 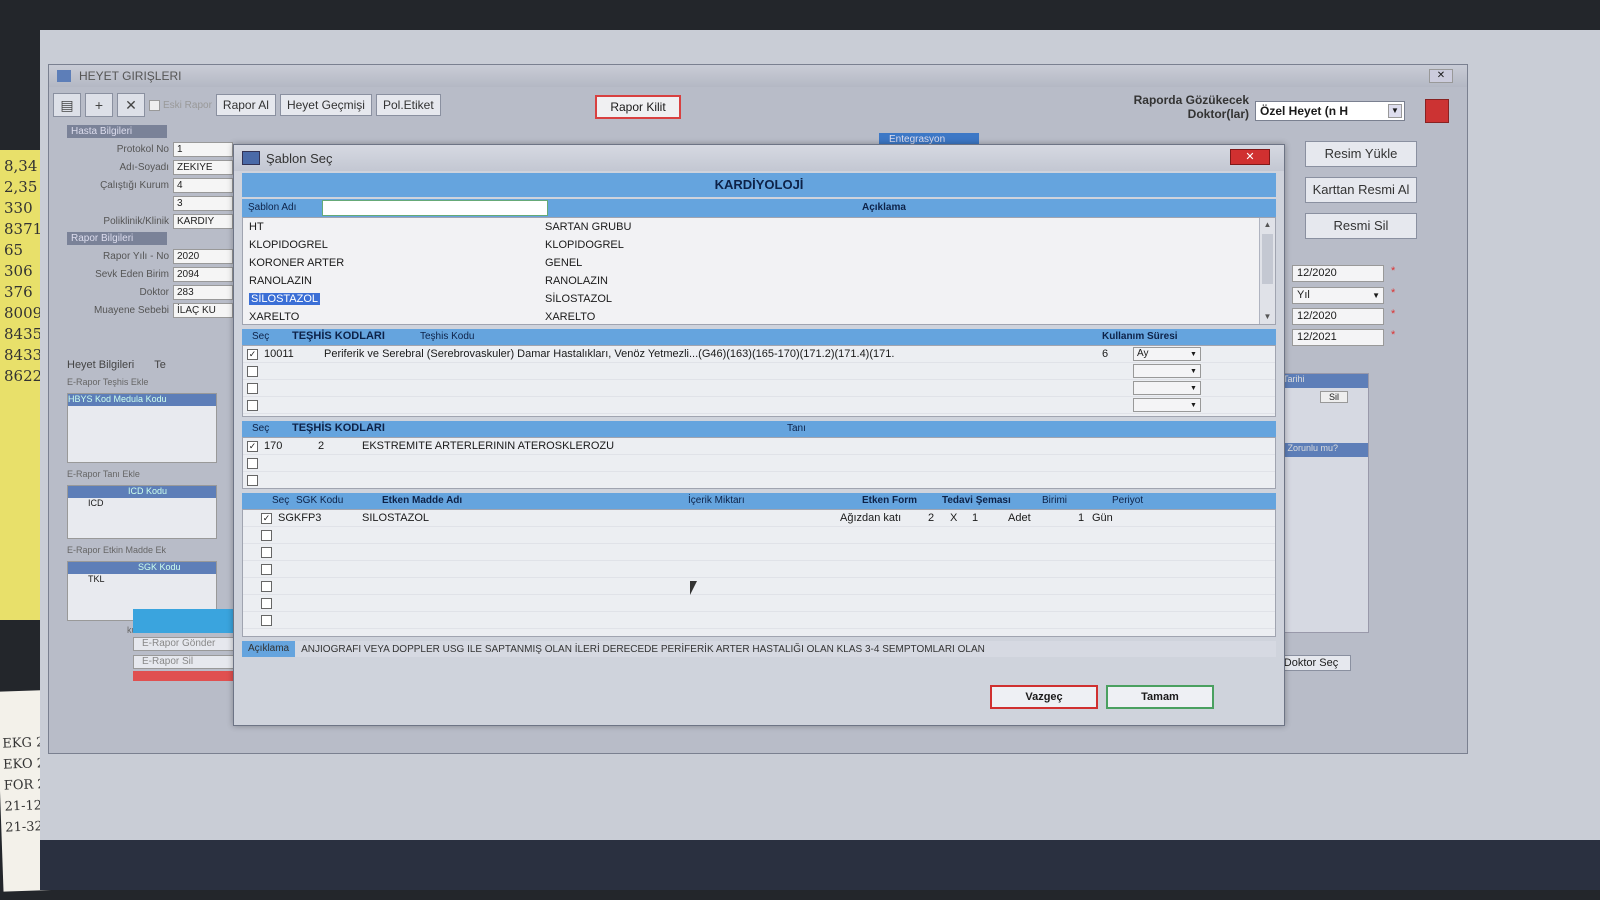 I want to click on poliklinik-field: KARDIY, so click(x=203, y=221).